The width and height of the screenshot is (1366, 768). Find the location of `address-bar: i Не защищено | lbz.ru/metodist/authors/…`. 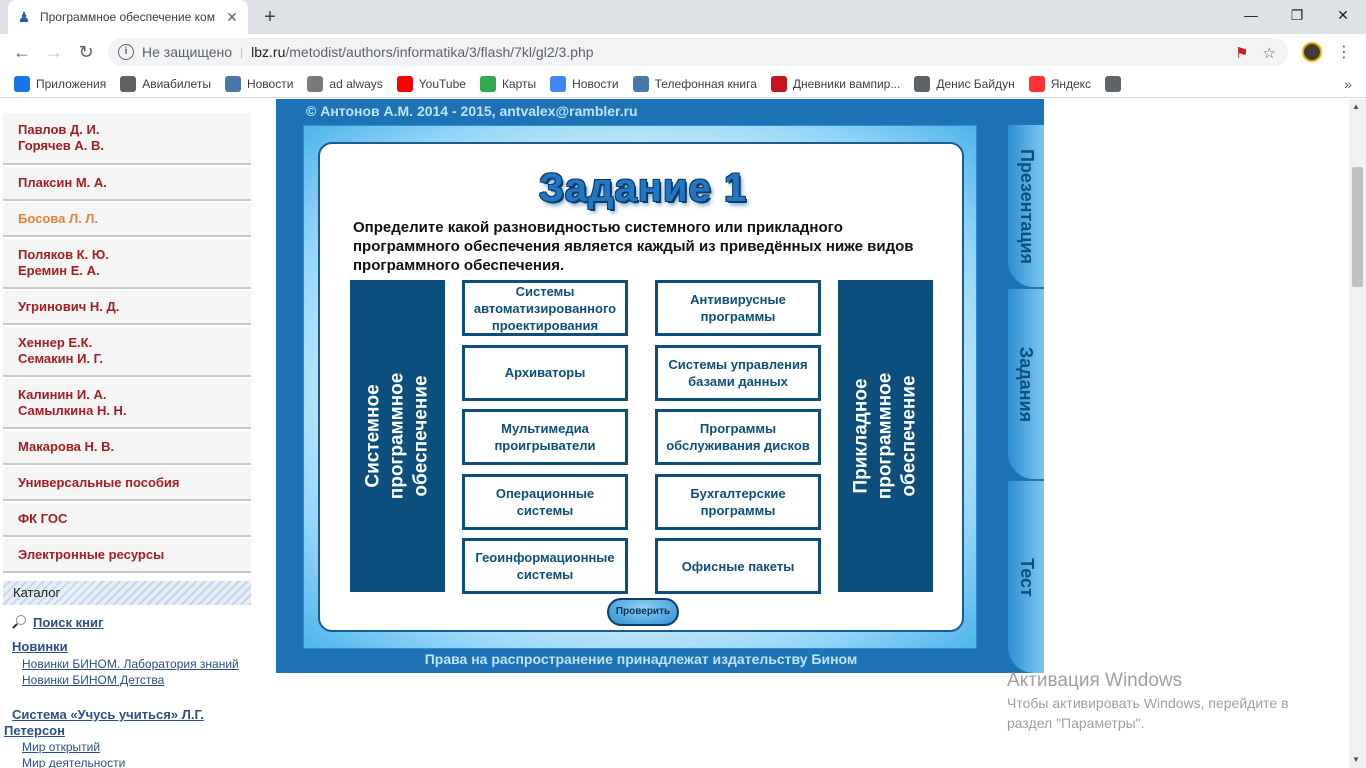

address-bar: i Не защищено | lbz.ru/metodist/authors/… is located at coordinates (698, 52).